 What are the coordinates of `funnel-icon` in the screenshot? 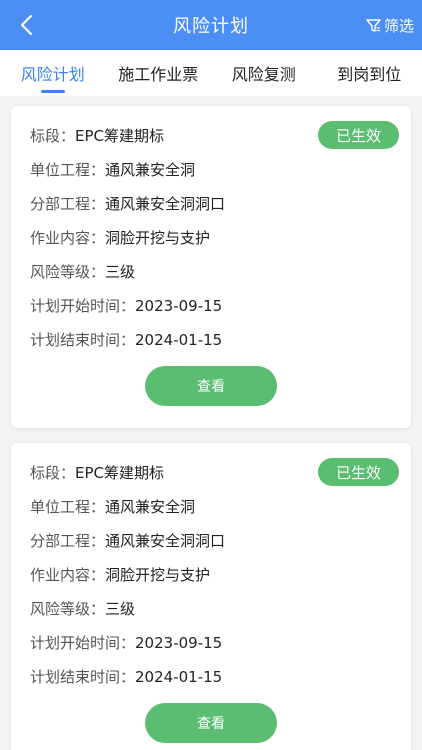 It's located at (373, 25).